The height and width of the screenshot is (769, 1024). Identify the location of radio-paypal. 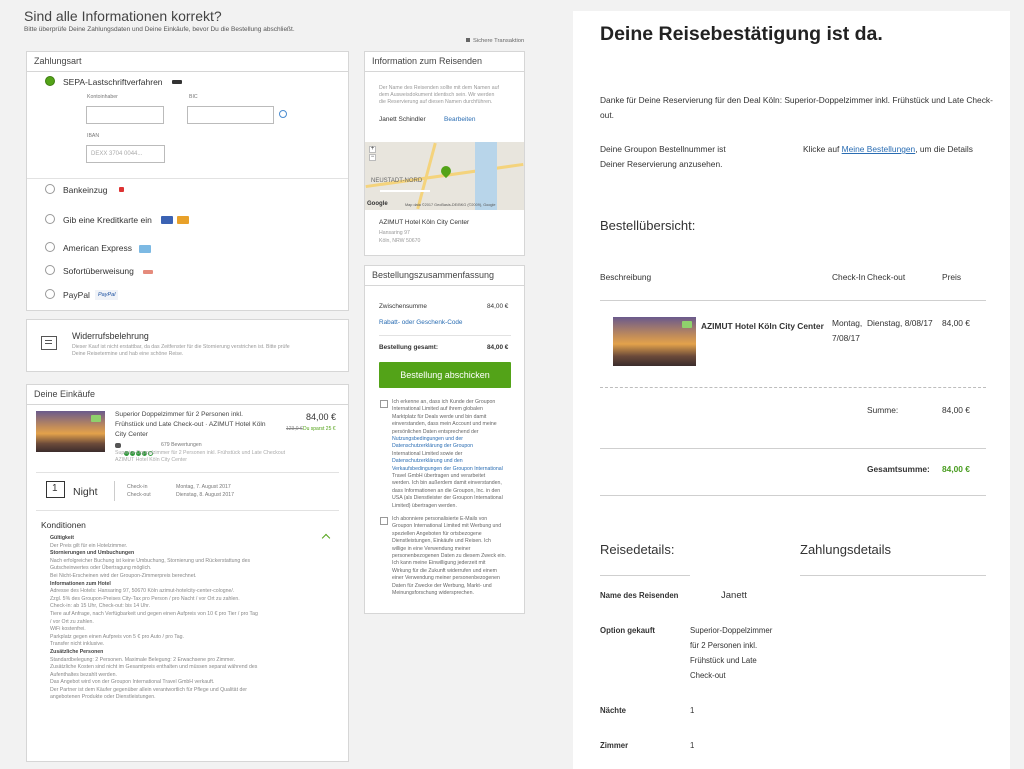
(50, 294).